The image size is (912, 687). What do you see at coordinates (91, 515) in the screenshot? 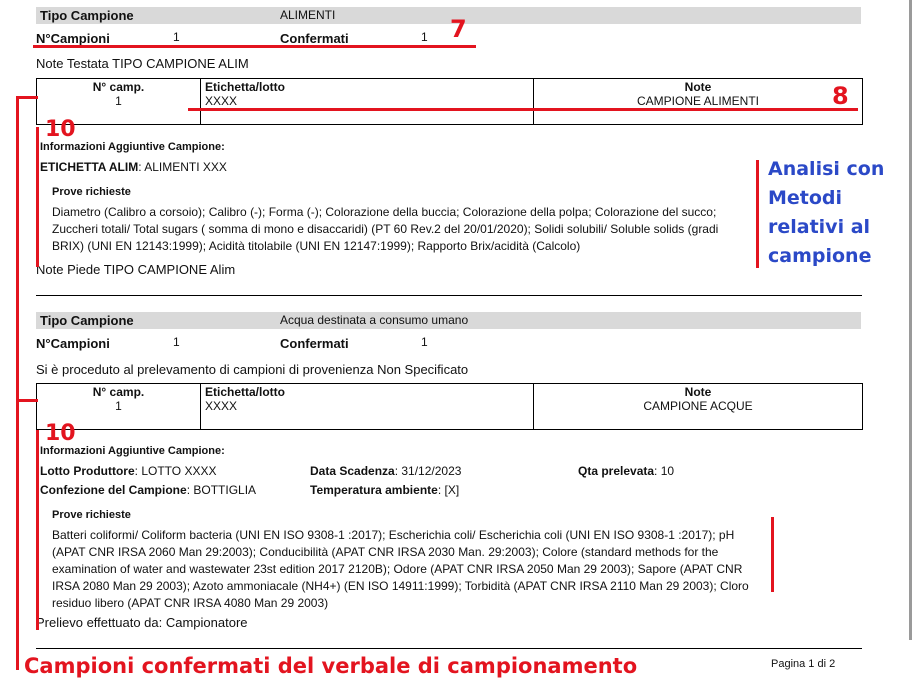
I see `prove-title-2: Prove richieste` at bounding box center [91, 515].